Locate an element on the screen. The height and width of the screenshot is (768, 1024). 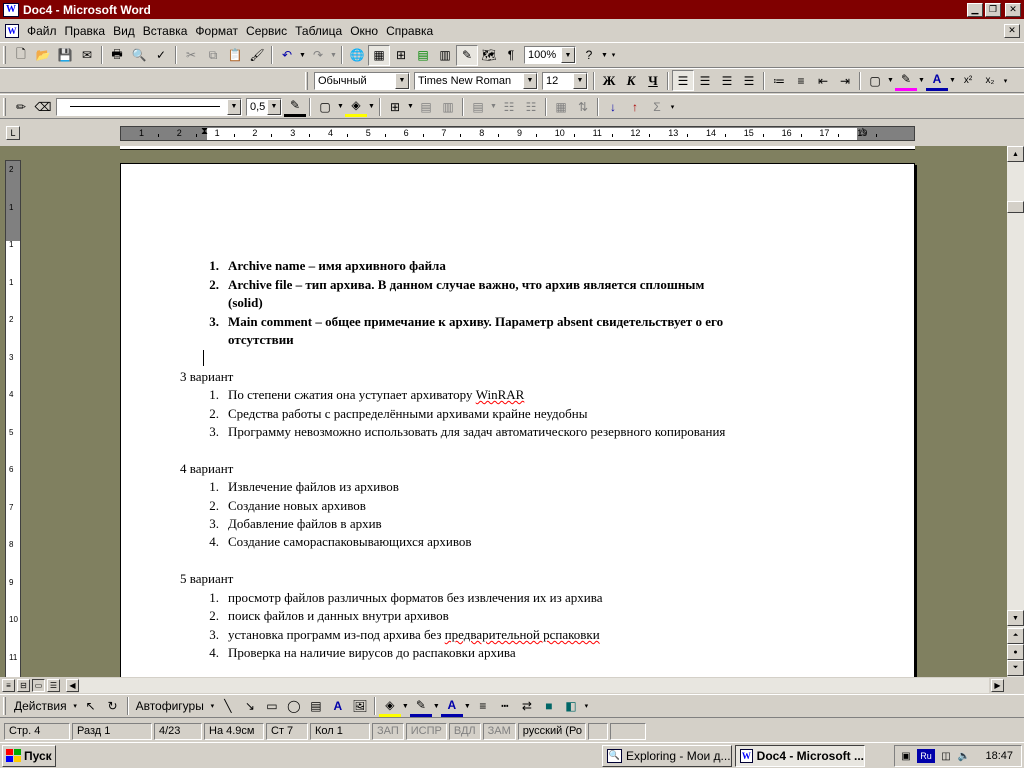
draw-table-pencil-icon: ✏ is located at coordinates (21, 106).